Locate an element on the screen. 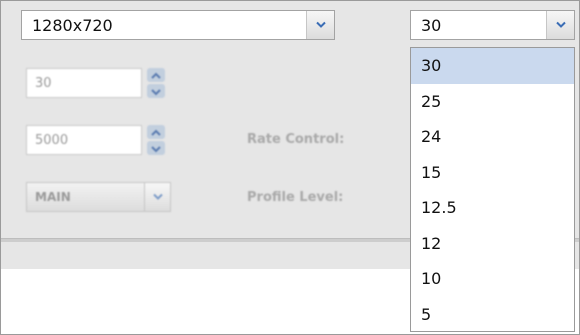 This screenshot has height=335, width=580. dropdown-option: 12 is located at coordinates (492, 244).